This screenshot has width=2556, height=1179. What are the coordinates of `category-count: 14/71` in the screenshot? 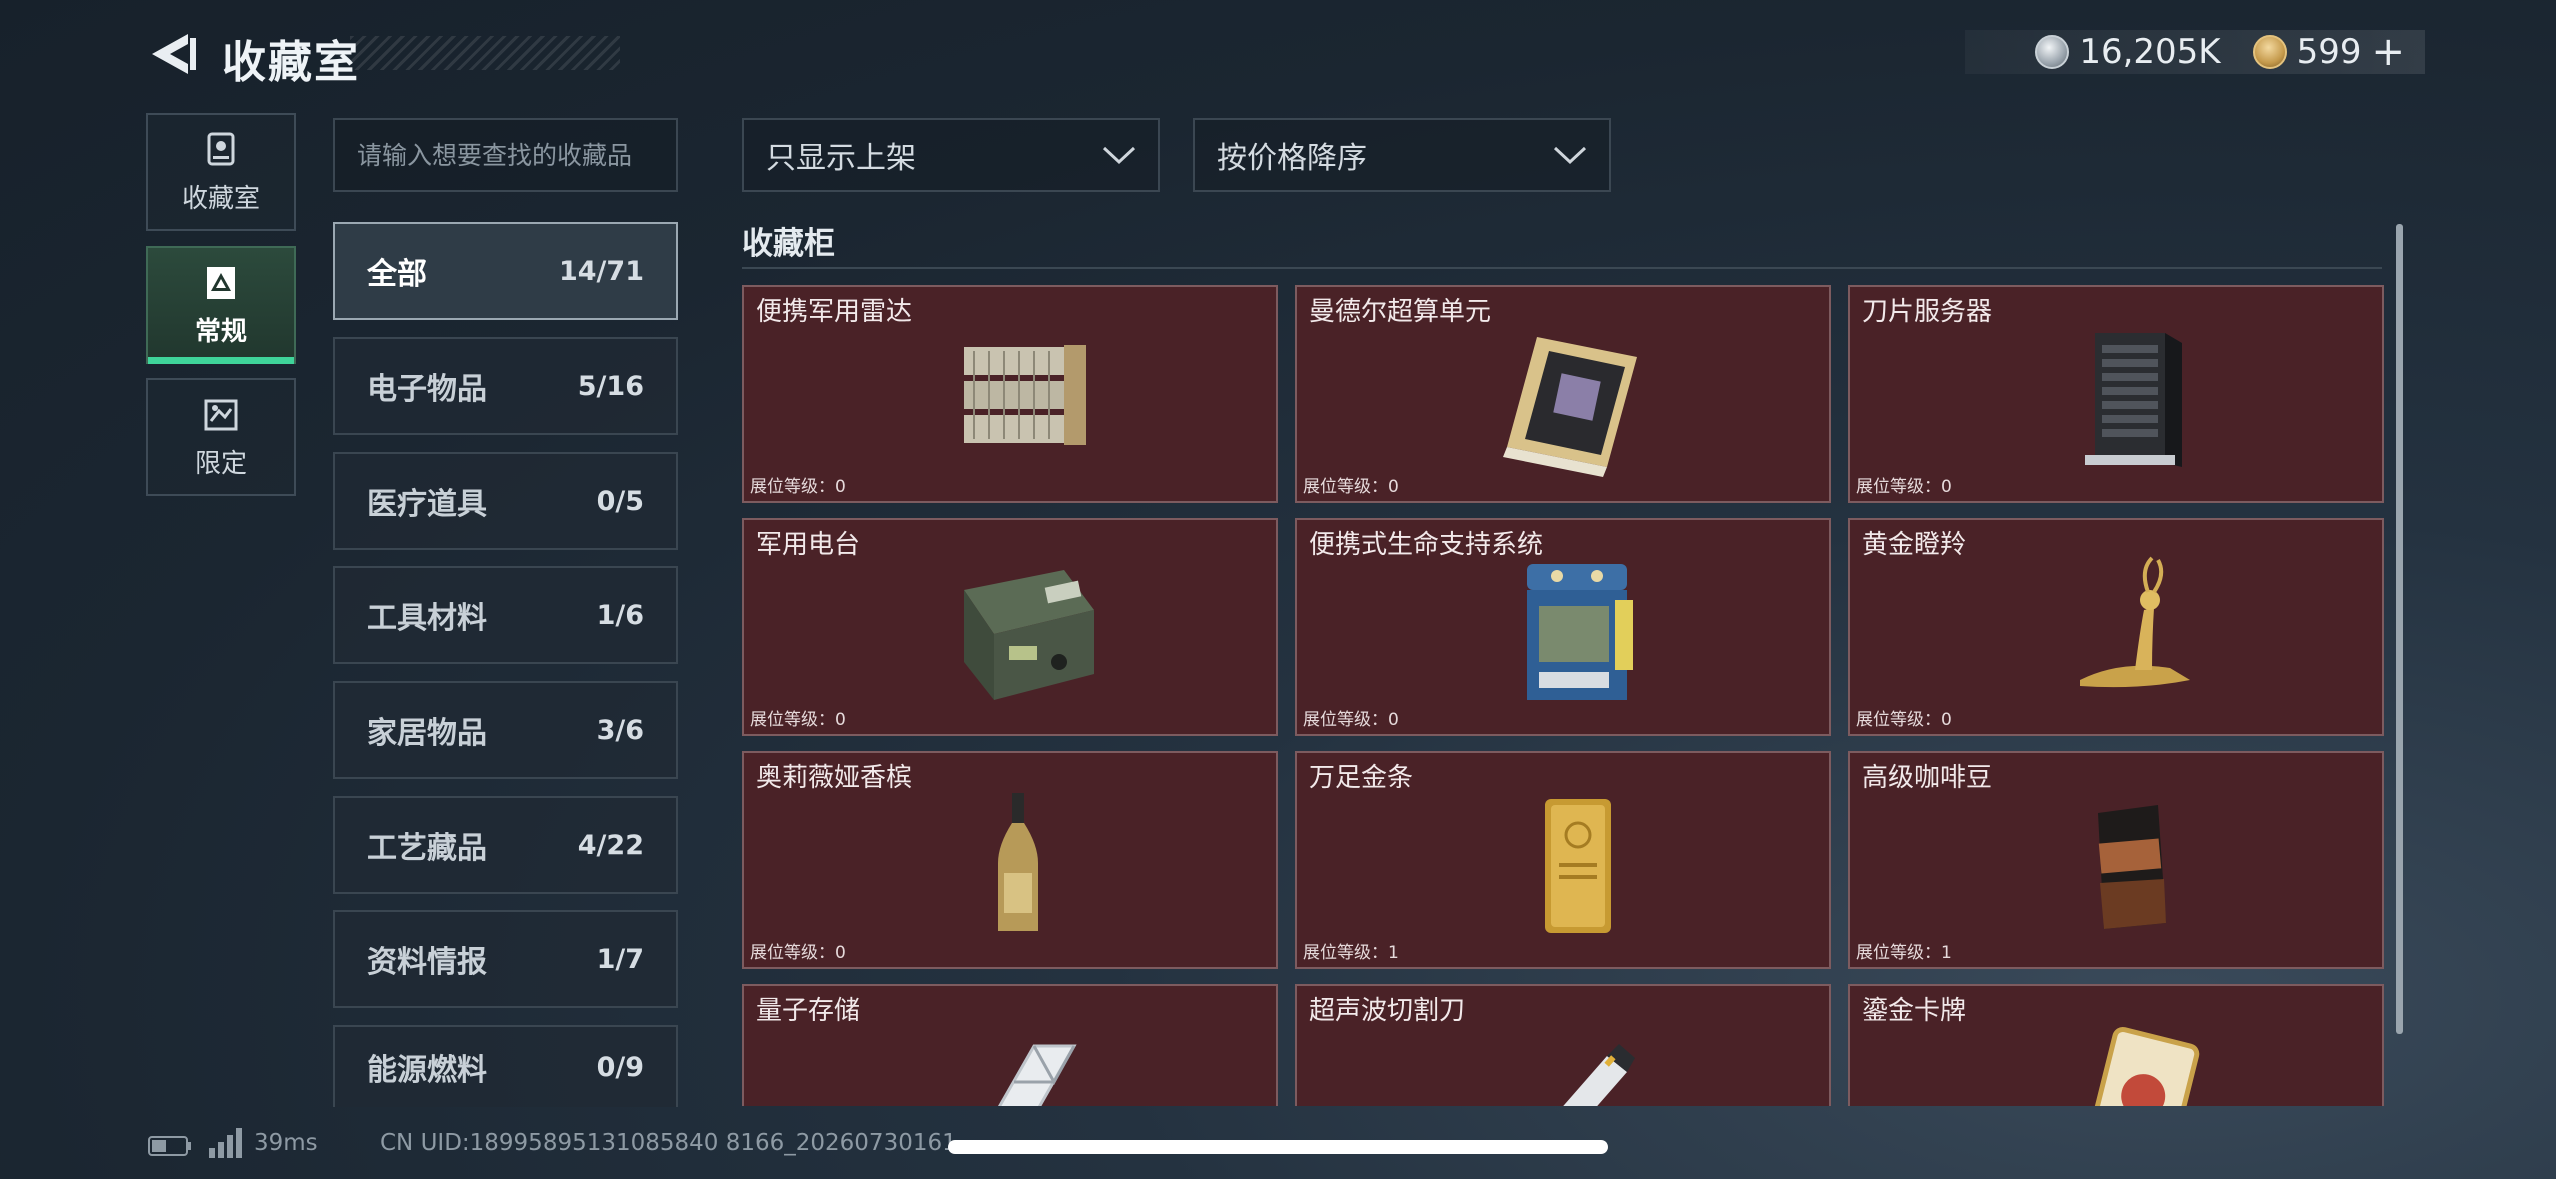 It's located at (601, 271).